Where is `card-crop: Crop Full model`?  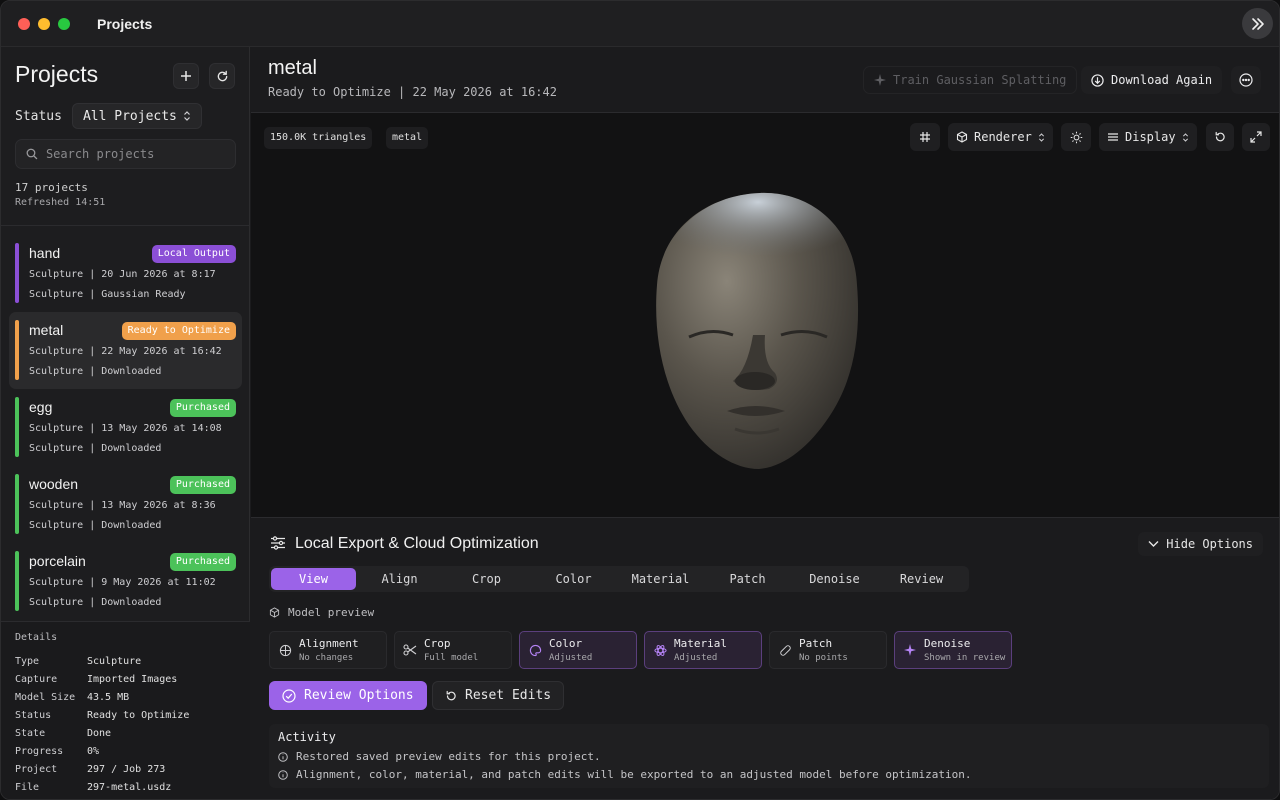 card-crop: Crop Full model is located at coordinates (453, 650).